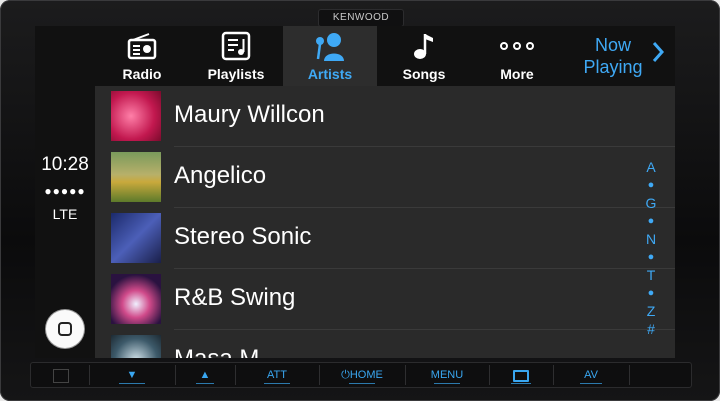 The image size is (720, 401). What do you see at coordinates (619, 56) in the screenshot?
I see `now-playing-button: Now Playing` at bounding box center [619, 56].